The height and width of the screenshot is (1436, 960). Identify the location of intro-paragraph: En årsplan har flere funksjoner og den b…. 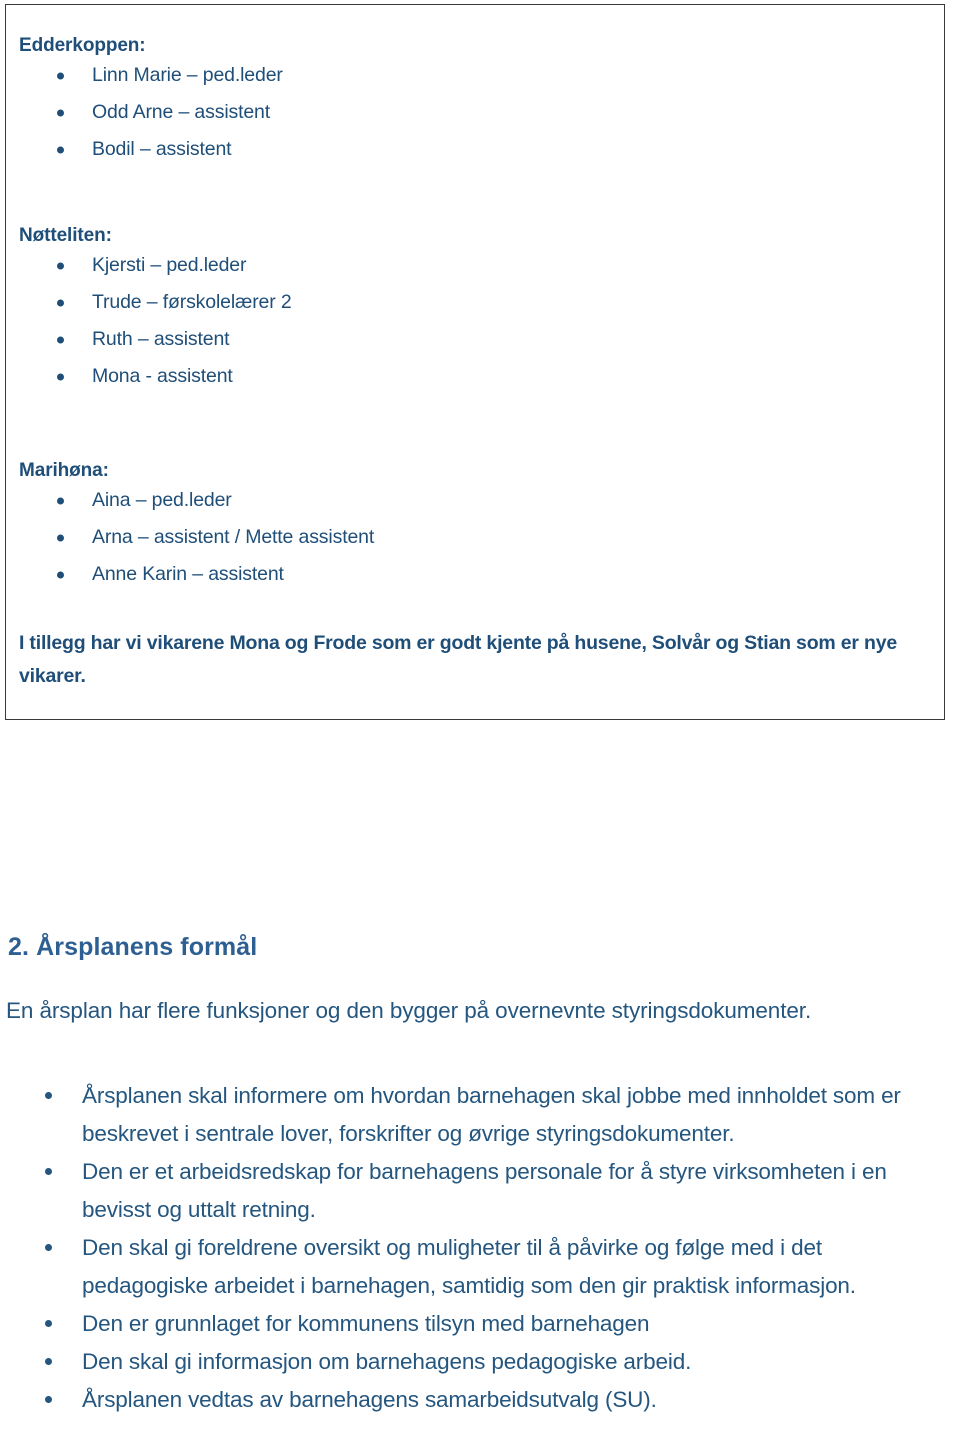
(409, 1010).